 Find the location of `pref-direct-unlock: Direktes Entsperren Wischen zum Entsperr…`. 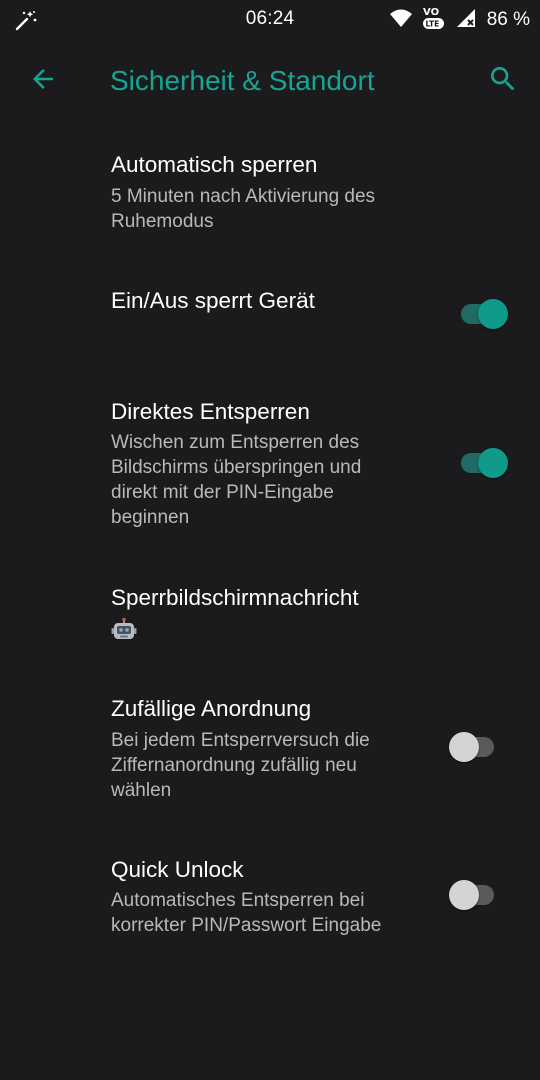

pref-direct-unlock: Direktes Entsperren Wischen zum Entsperr… is located at coordinates (270, 464).